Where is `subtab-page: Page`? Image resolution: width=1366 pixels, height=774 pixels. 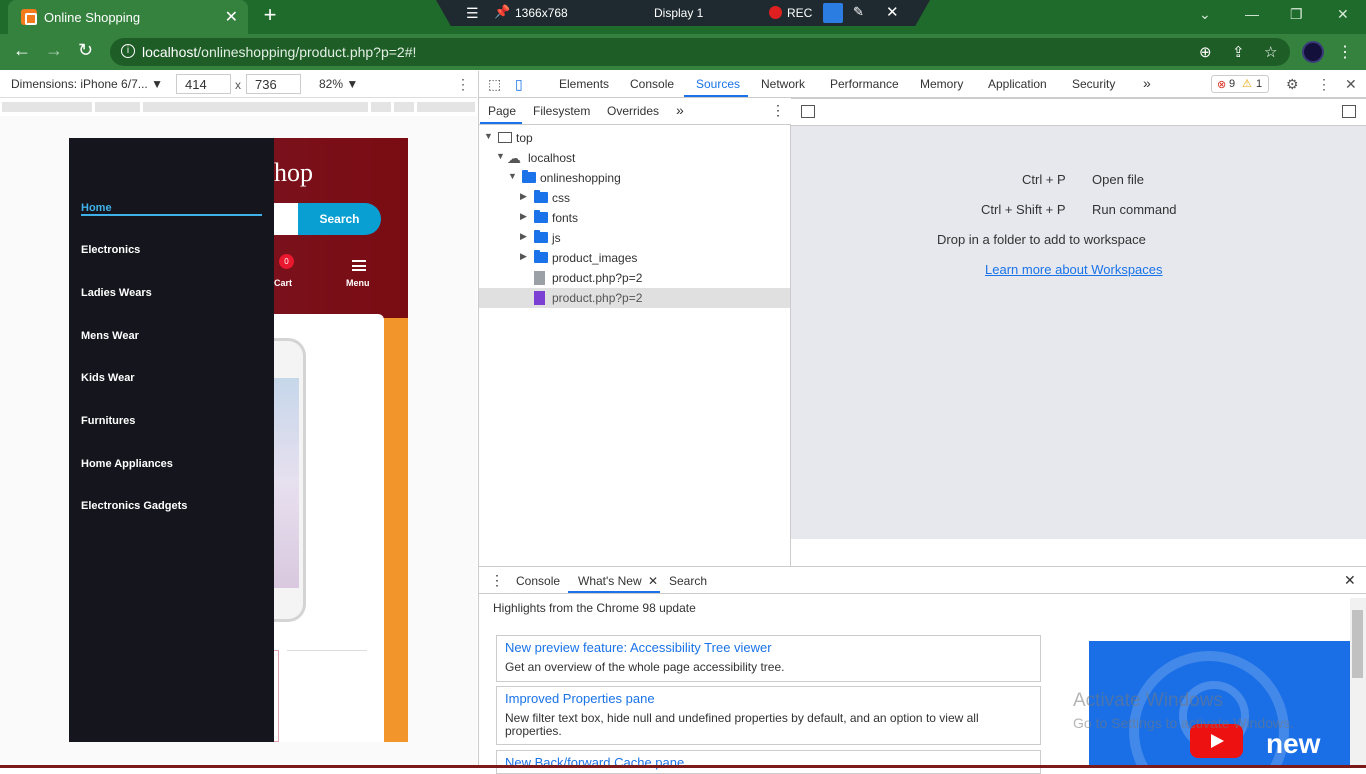 subtab-page: Page is located at coordinates (502, 111).